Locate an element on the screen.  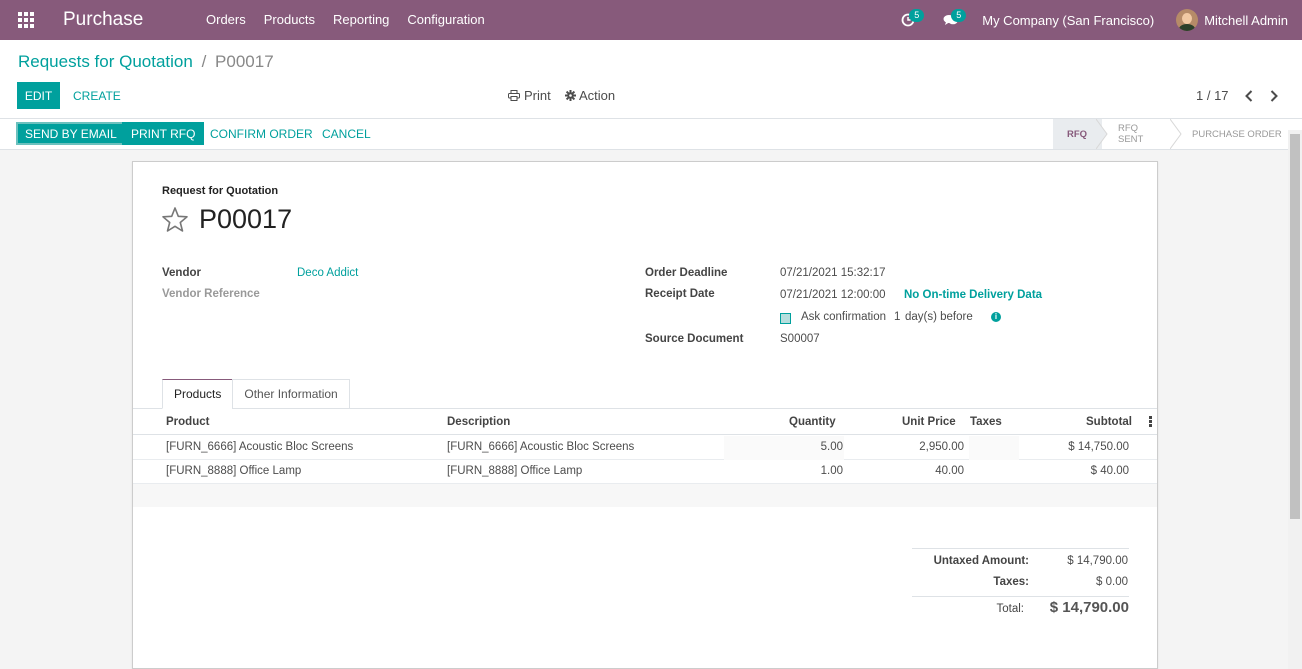
untaxed-amount-value: $ 14,790.00 is located at coordinates (1097, 561).